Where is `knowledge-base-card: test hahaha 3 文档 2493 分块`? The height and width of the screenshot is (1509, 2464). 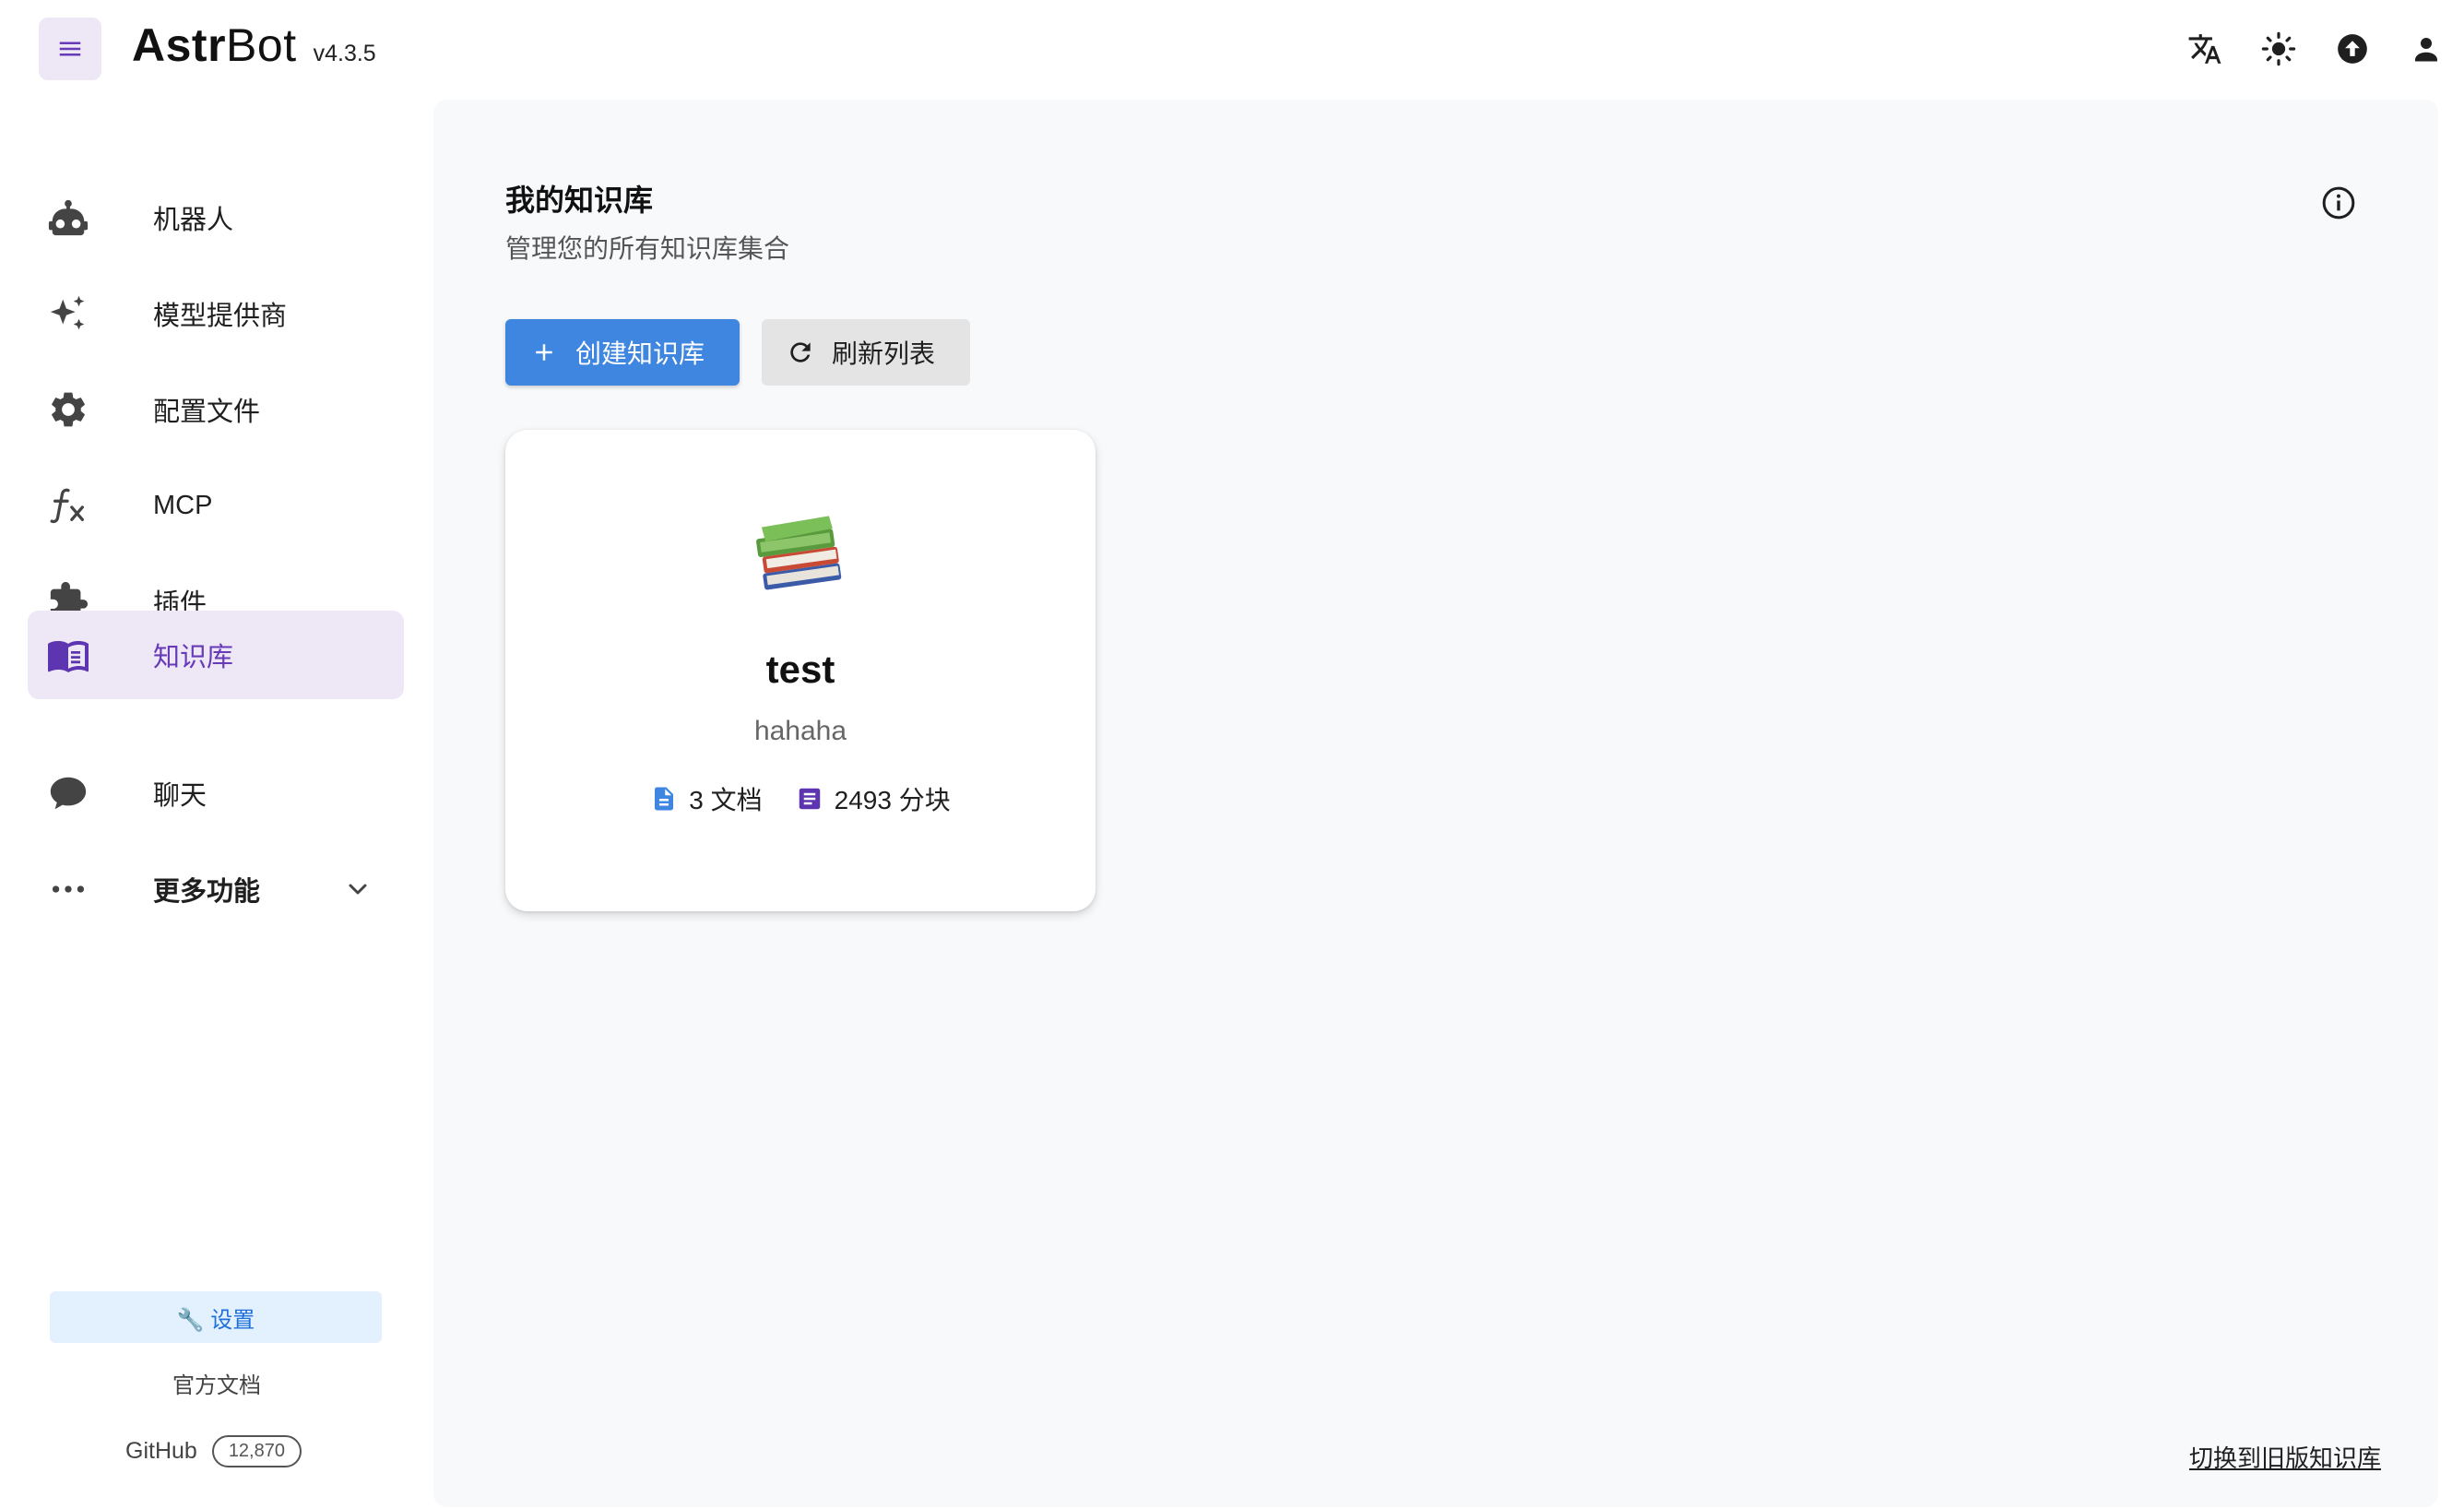 knowledge-base-card: test hahaha 3 文档 2493 分块 is located at coordinates (801, 670).